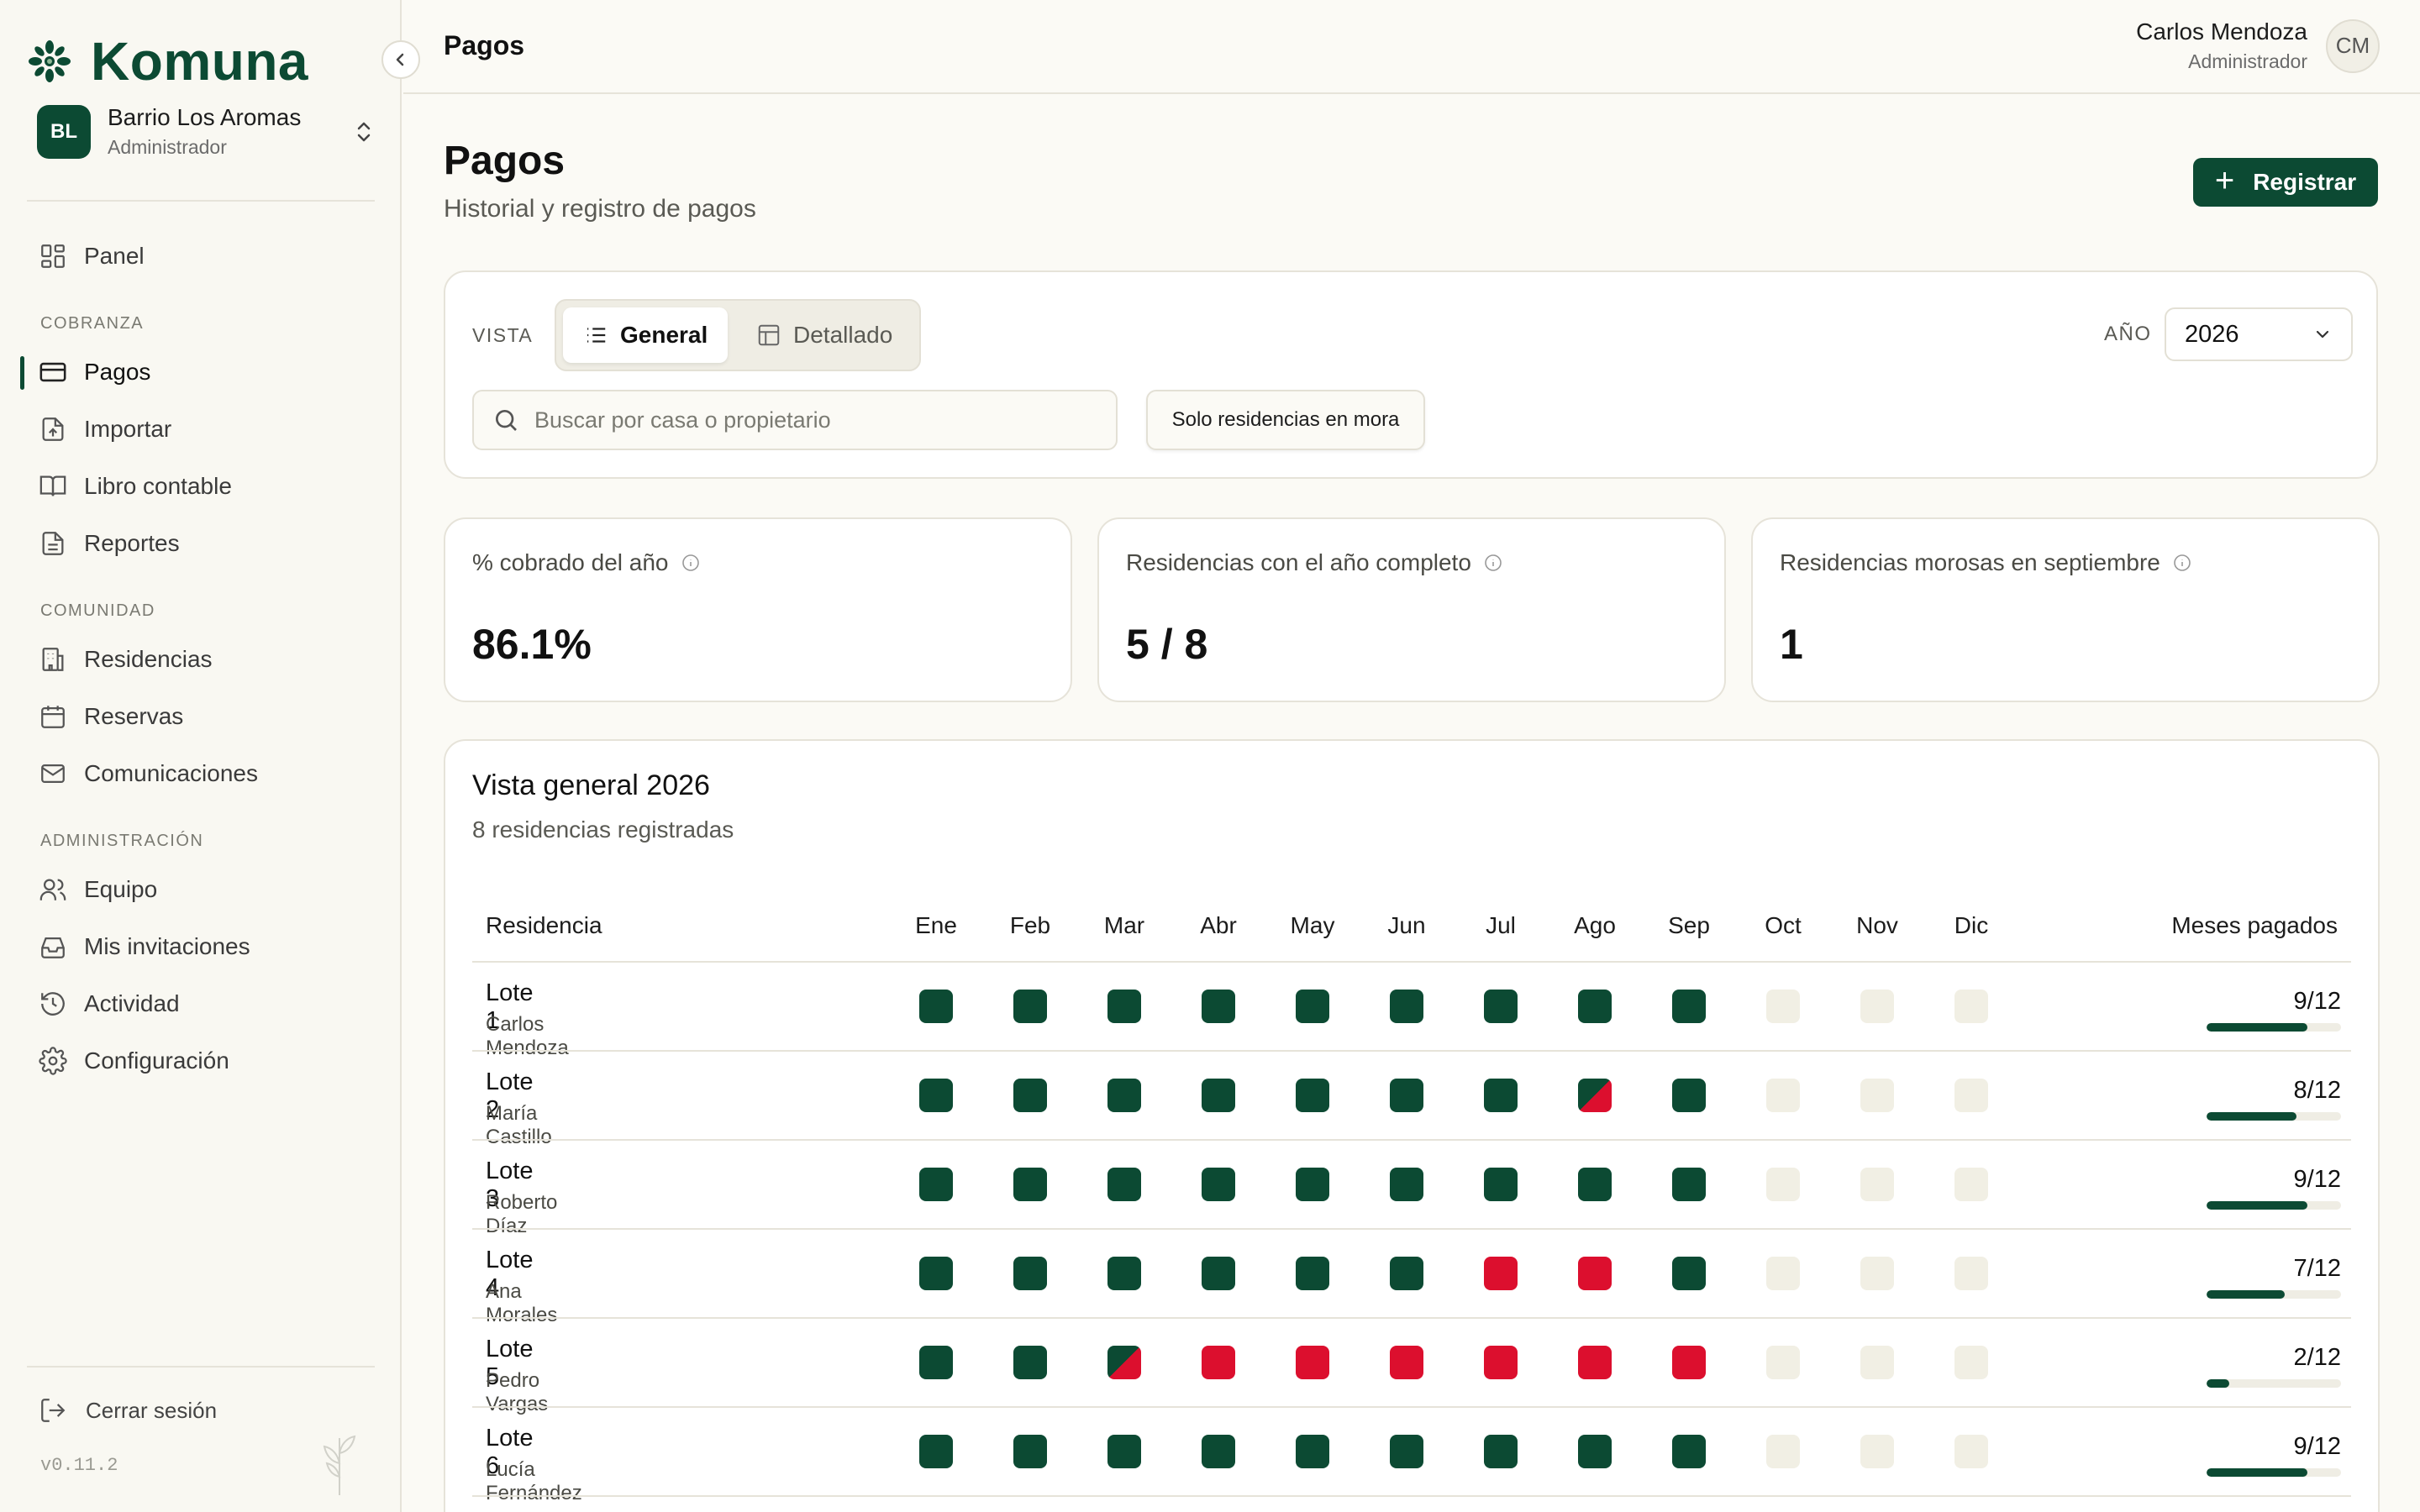  I want to click on sidebar-item-configuracion: Configuración, so click(134, 1061).